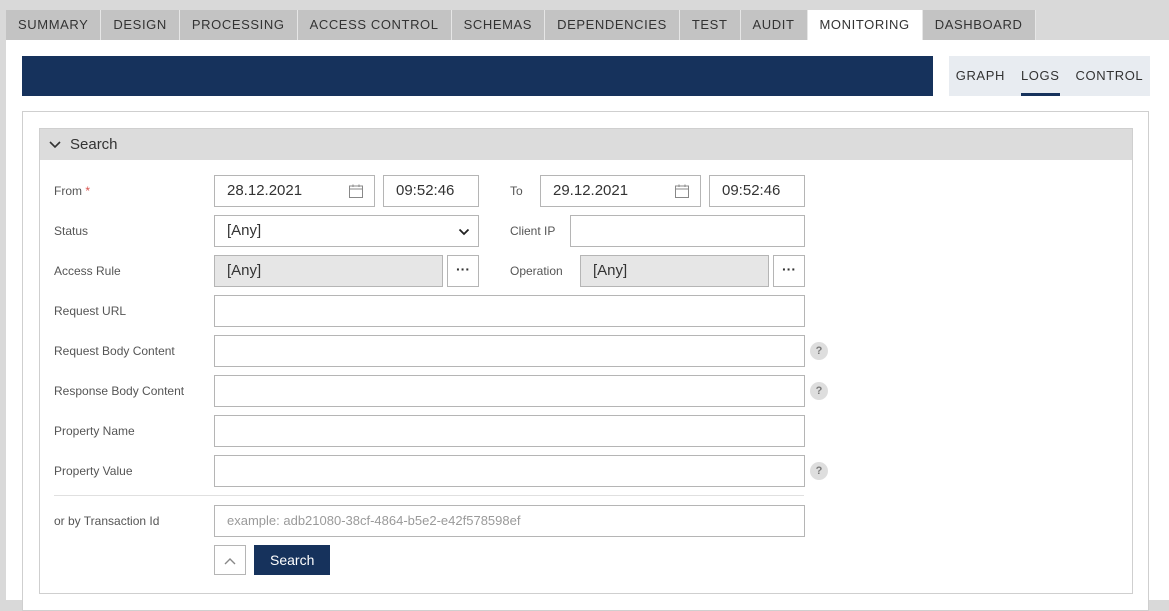  Describe the element at coordinates (710, 25) in the screenshot. I see `tab-test: TEST` at that location.